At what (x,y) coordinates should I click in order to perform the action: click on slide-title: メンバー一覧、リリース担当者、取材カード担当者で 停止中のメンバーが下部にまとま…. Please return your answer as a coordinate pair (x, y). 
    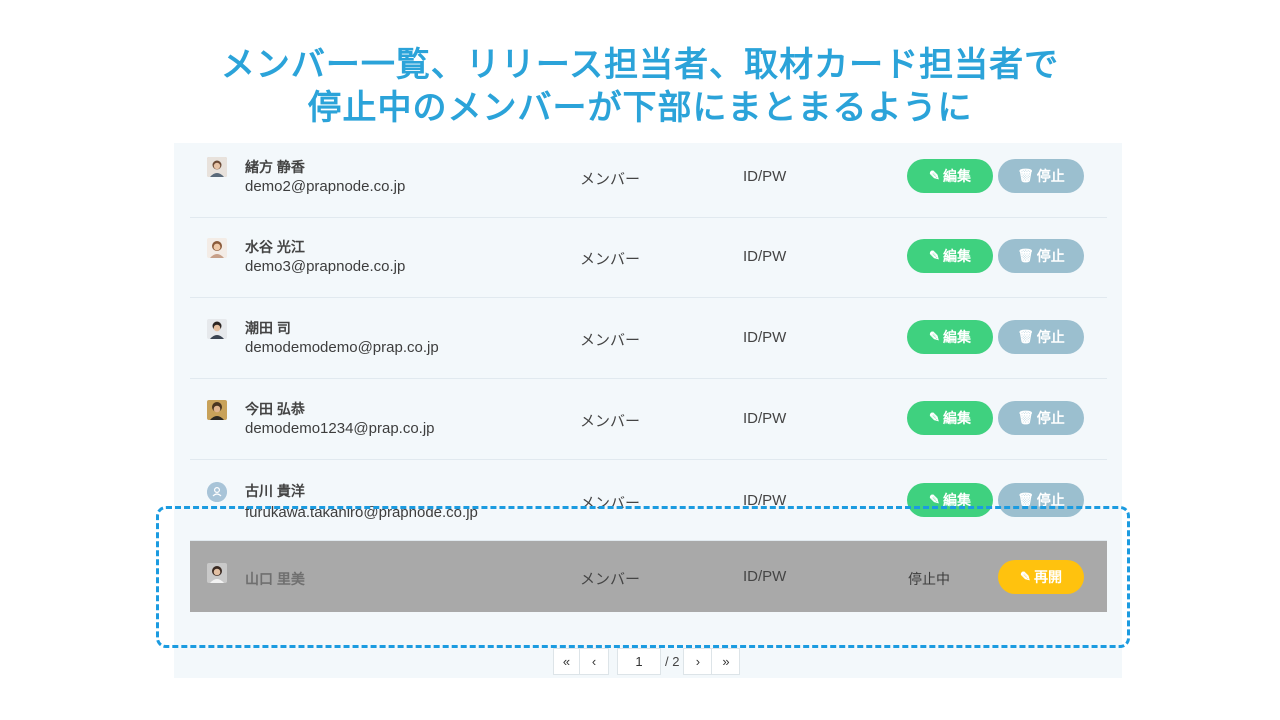
    Looking at the image, I should click on (640, 87).